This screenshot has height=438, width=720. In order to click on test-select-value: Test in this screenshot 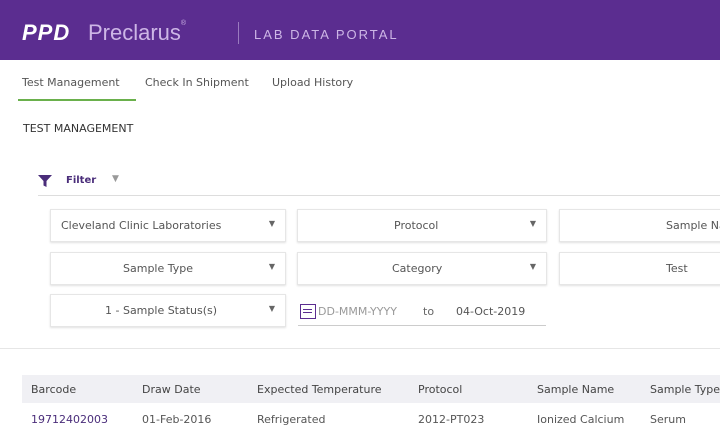, I will do `click(677, 268)`.